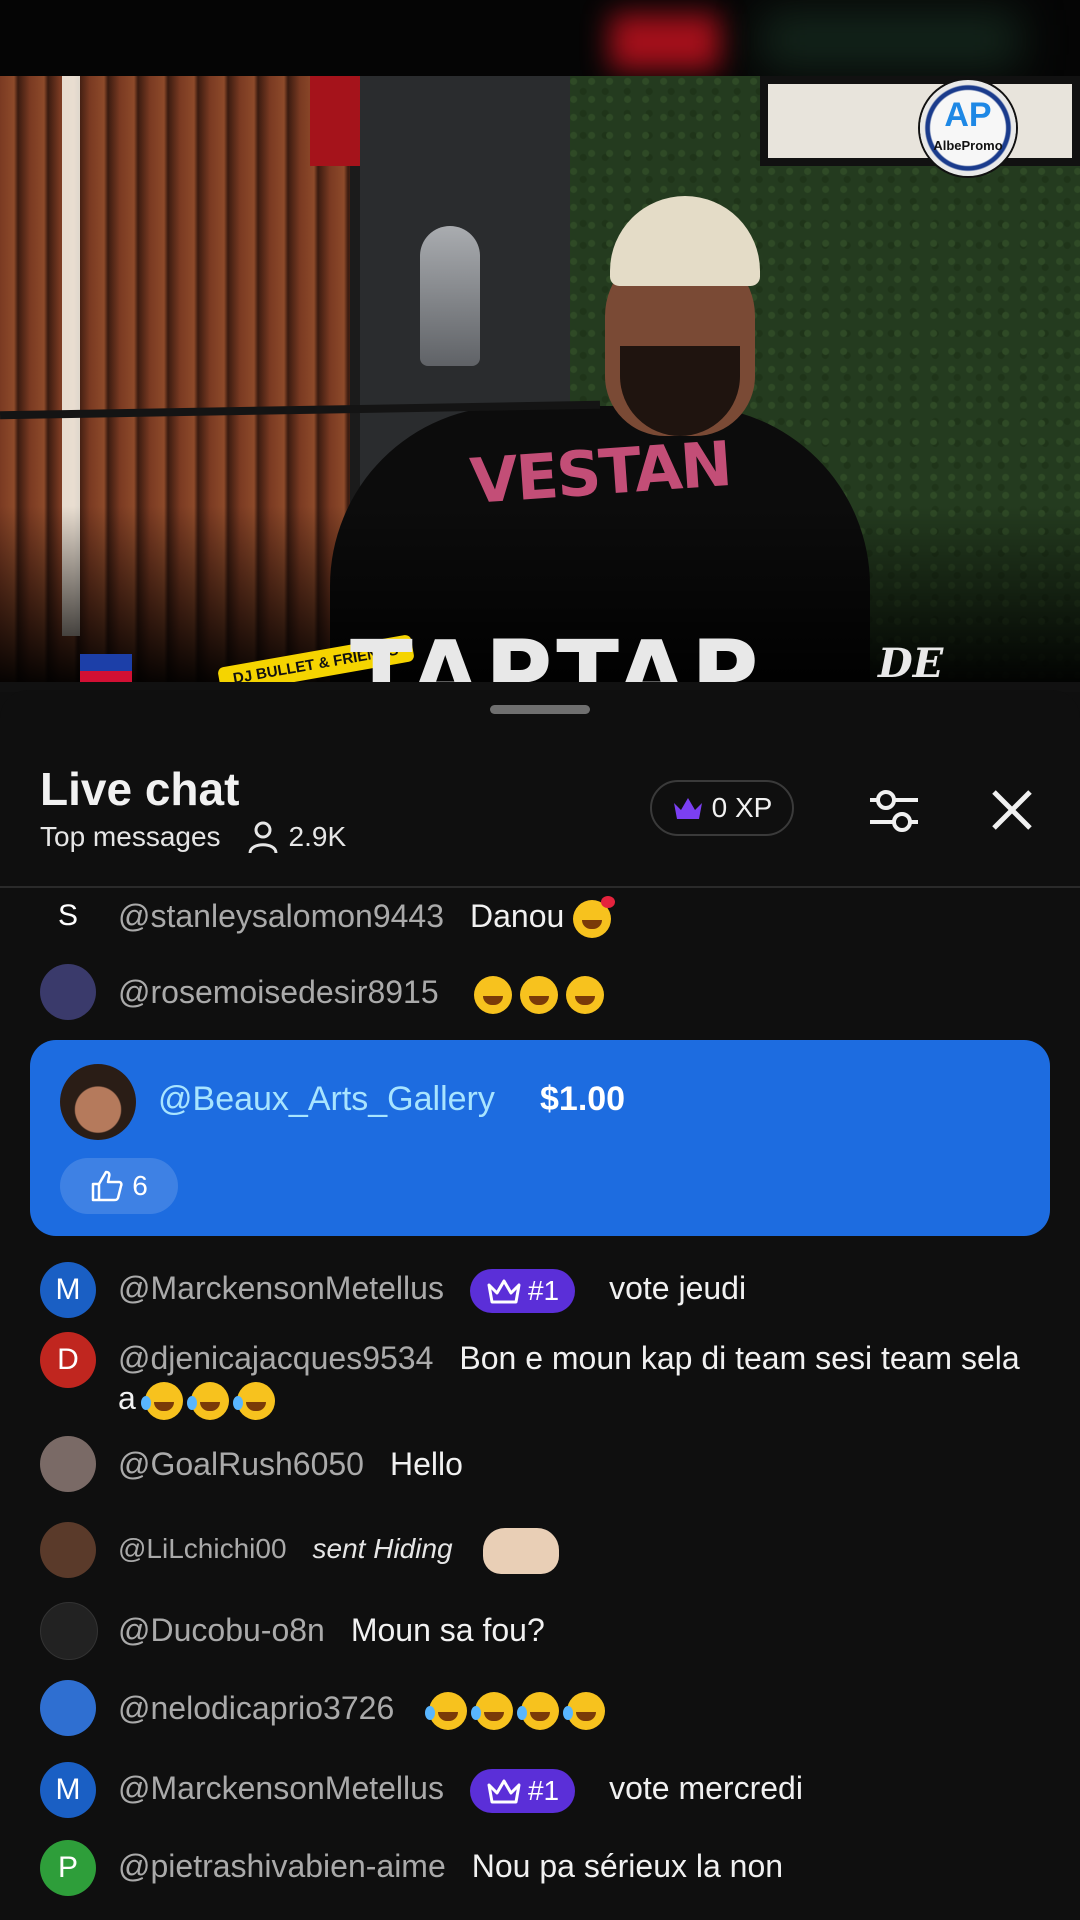  I want to click on message-author: @pietrashivabien-aime, so click(282, 1866).